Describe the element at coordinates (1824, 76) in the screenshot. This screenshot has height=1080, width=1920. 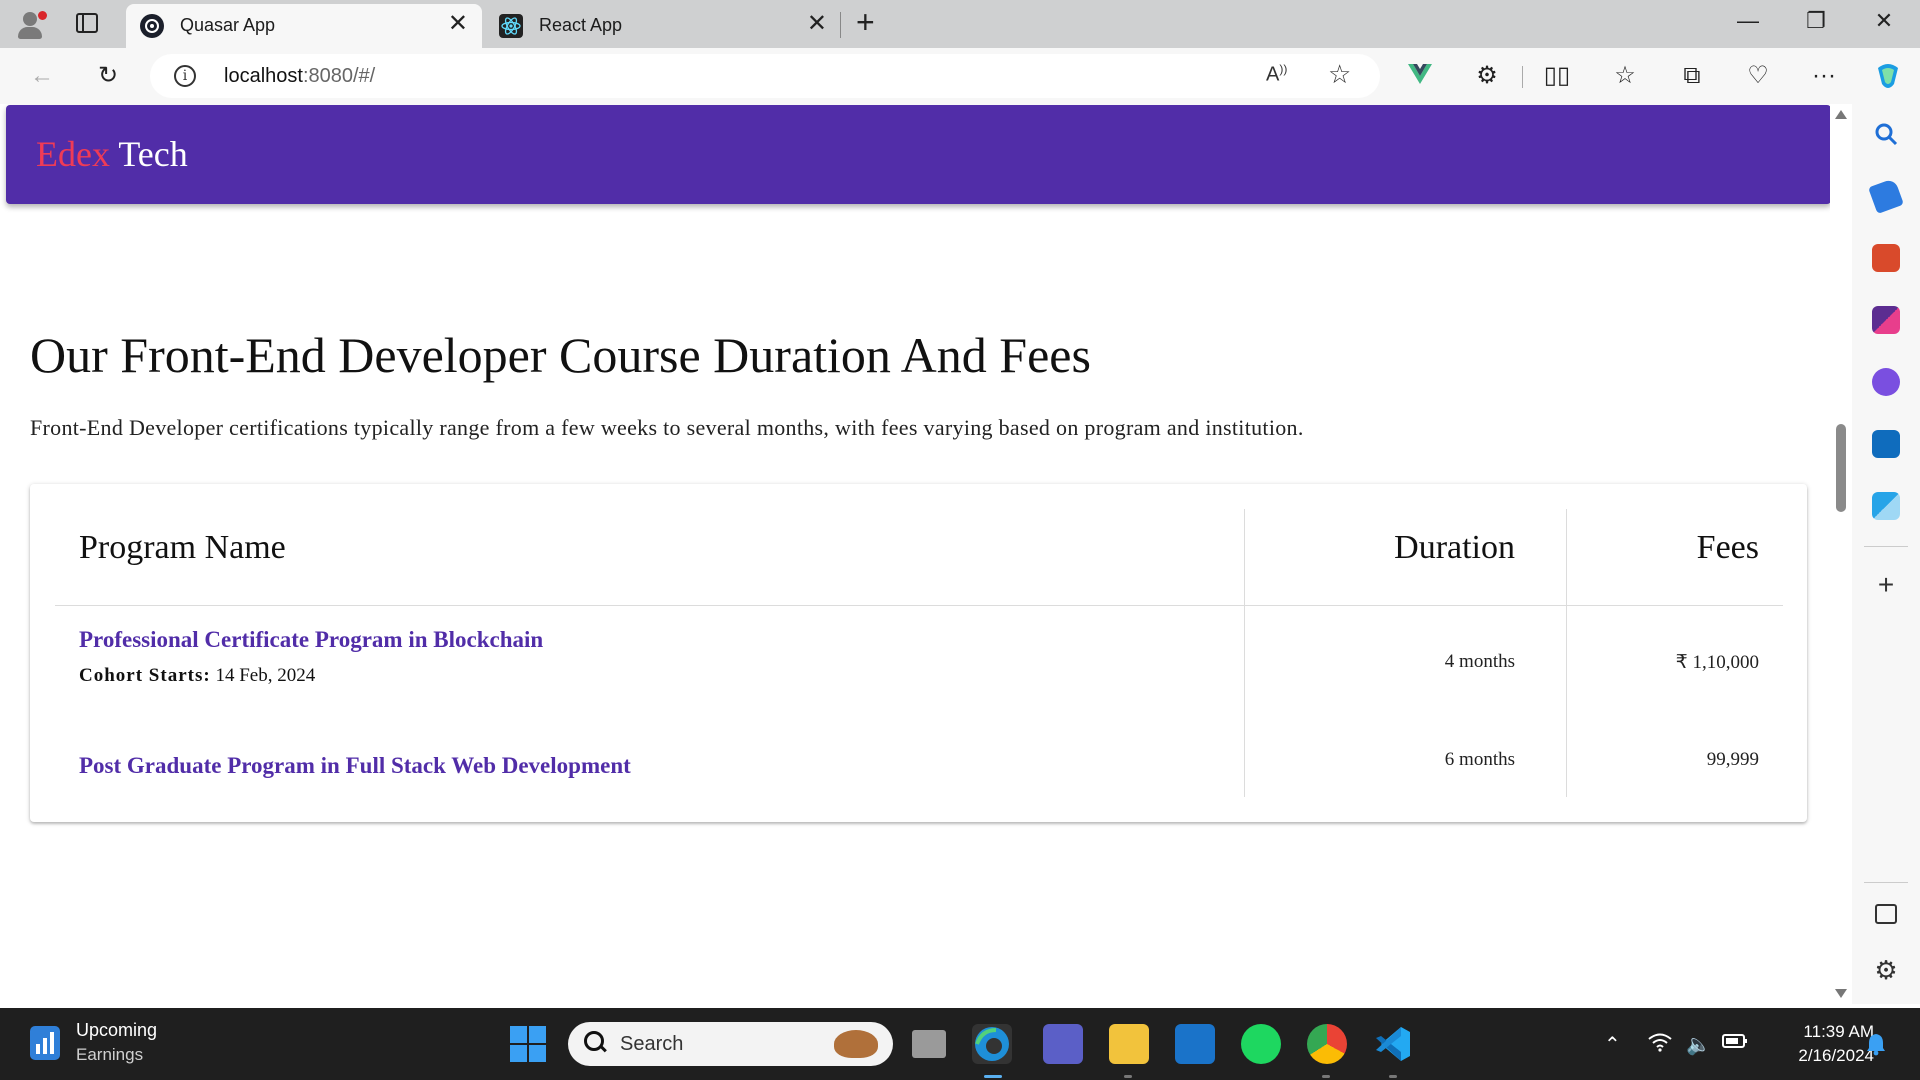
I see `more-options-icon: ···` at that location.